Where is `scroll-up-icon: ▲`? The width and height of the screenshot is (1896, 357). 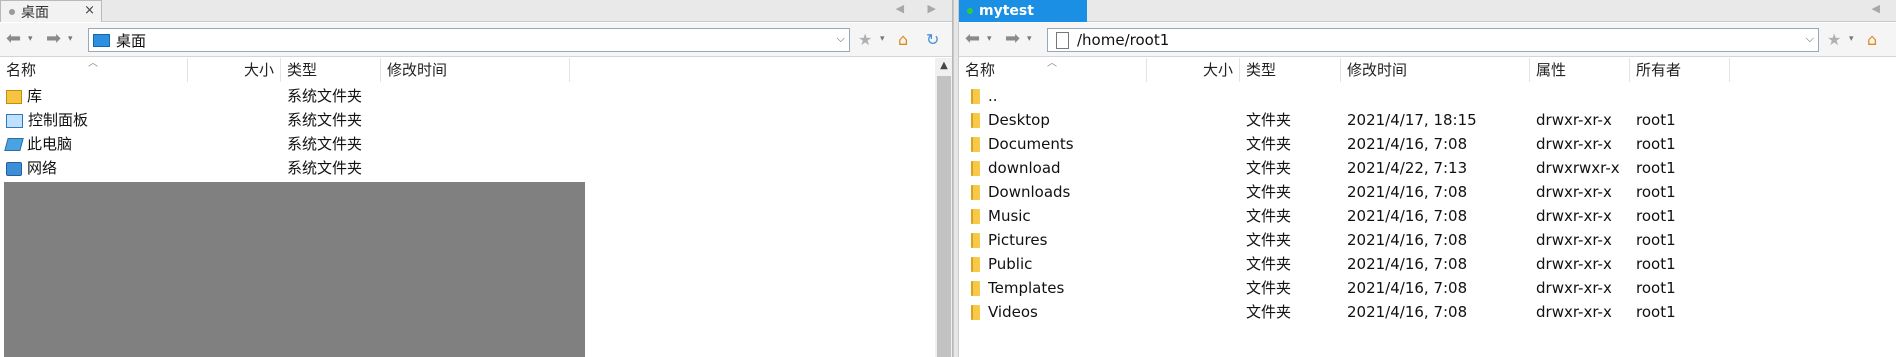 scroll-up-icon: ▲ is located at coordinates (943, 65).